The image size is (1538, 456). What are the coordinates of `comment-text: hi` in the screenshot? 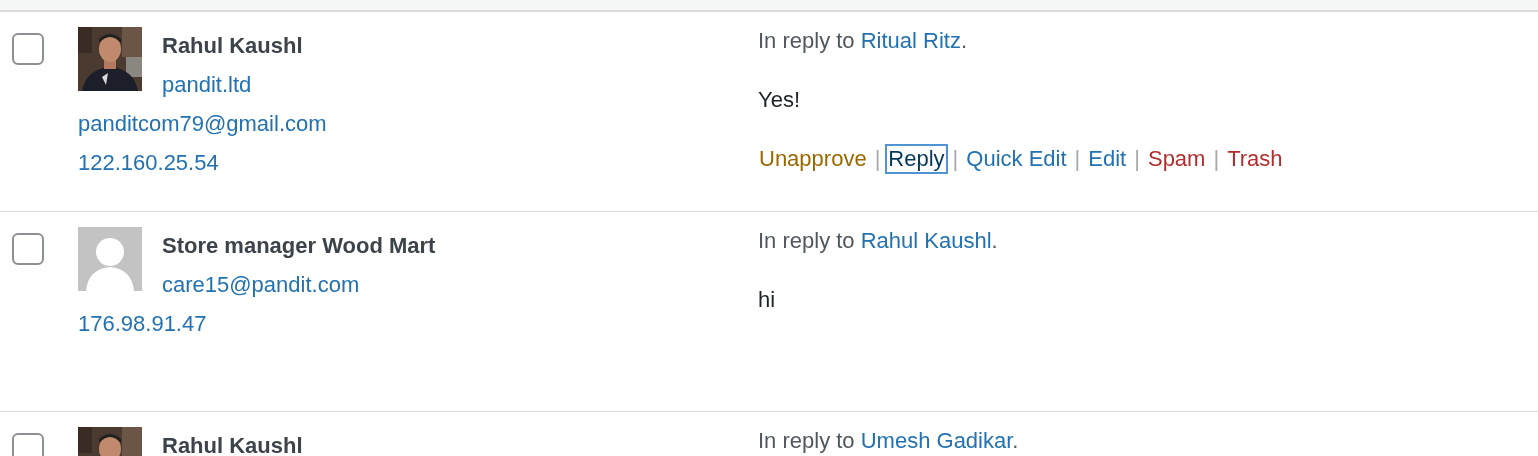 It's located at (767, 300).